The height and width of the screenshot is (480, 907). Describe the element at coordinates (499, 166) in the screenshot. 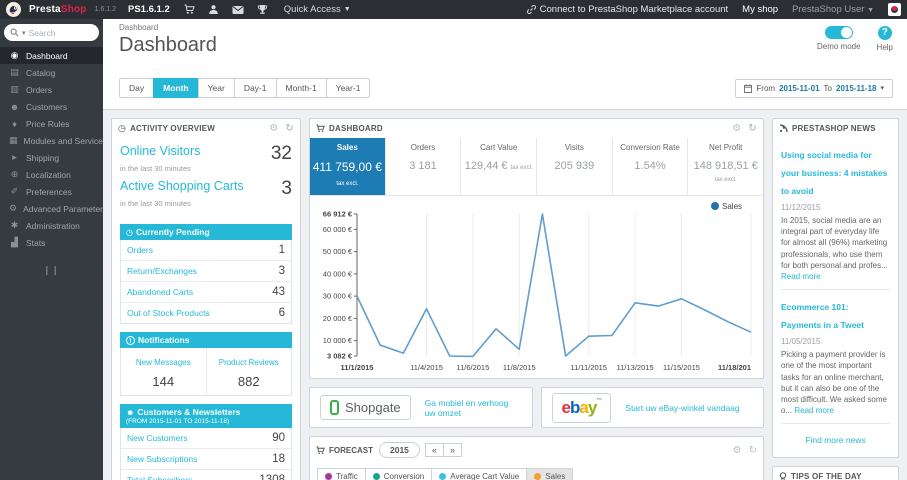

I see `kpi-cart-value: Cart Value 129,44 € tax excl.` at that location.